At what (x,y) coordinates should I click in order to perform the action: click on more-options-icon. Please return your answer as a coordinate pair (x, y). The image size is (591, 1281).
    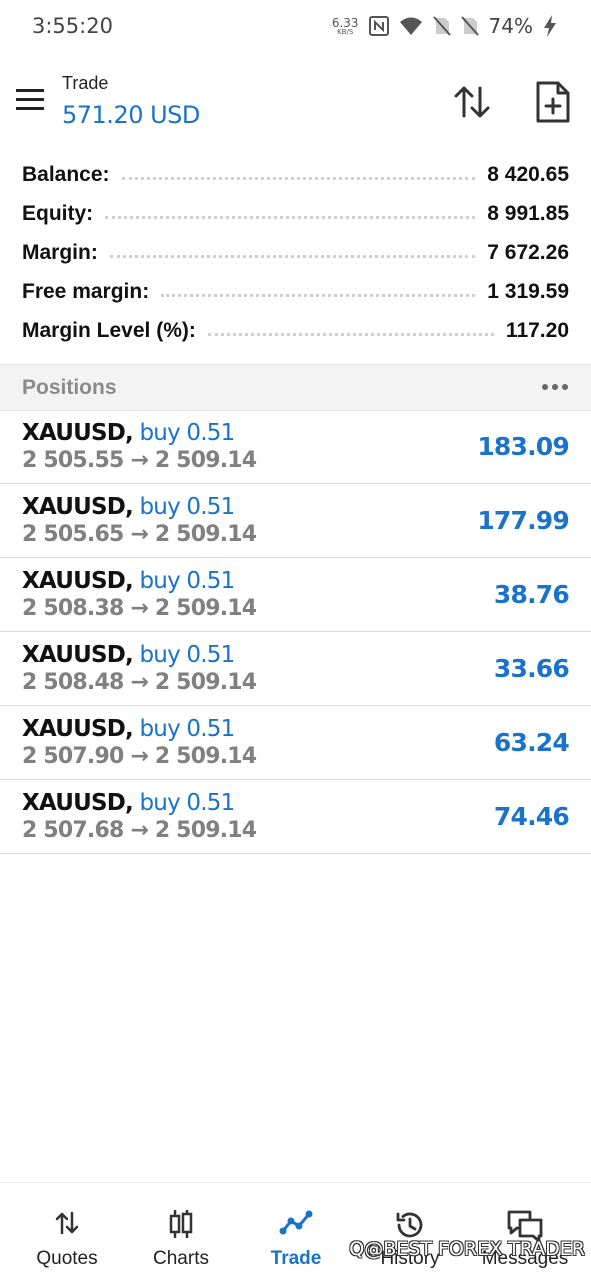
    Looking at the image, I should click on (555, 387).